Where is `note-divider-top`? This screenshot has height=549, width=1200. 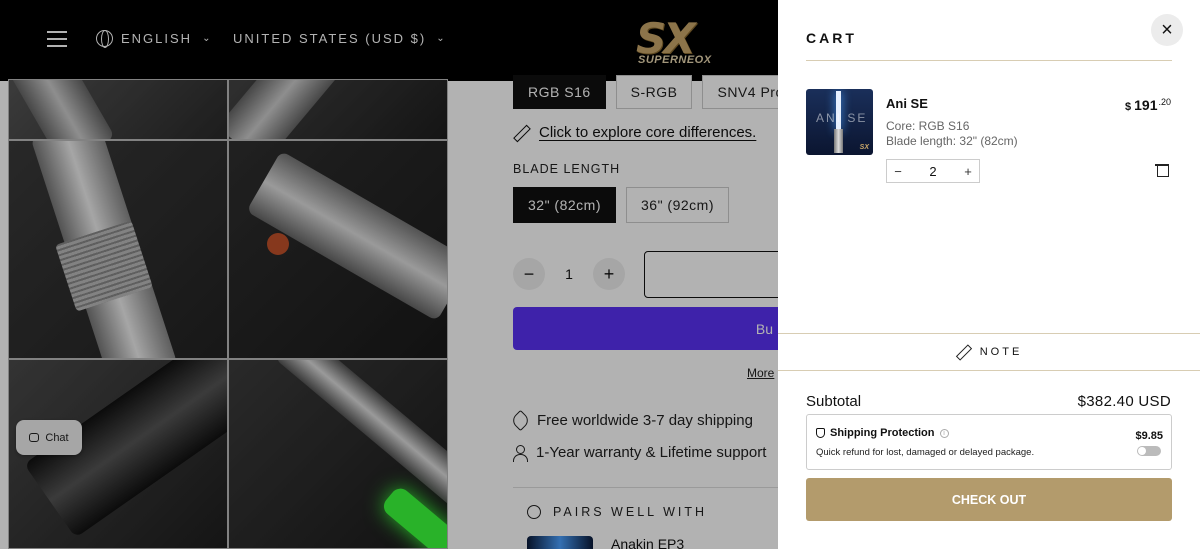
note-divider-top is located at coordinates (989, 333).